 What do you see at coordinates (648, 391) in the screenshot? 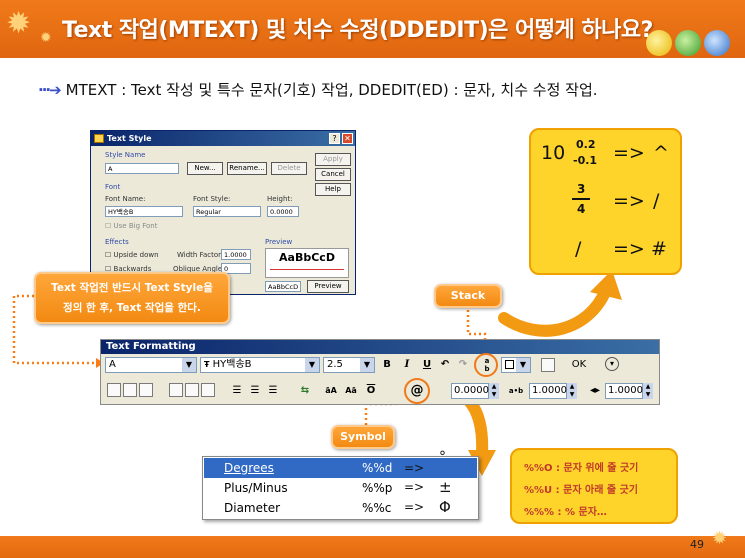
I see `width-factor-spinner: ▲ ▼` at bounding box center [648, 391].